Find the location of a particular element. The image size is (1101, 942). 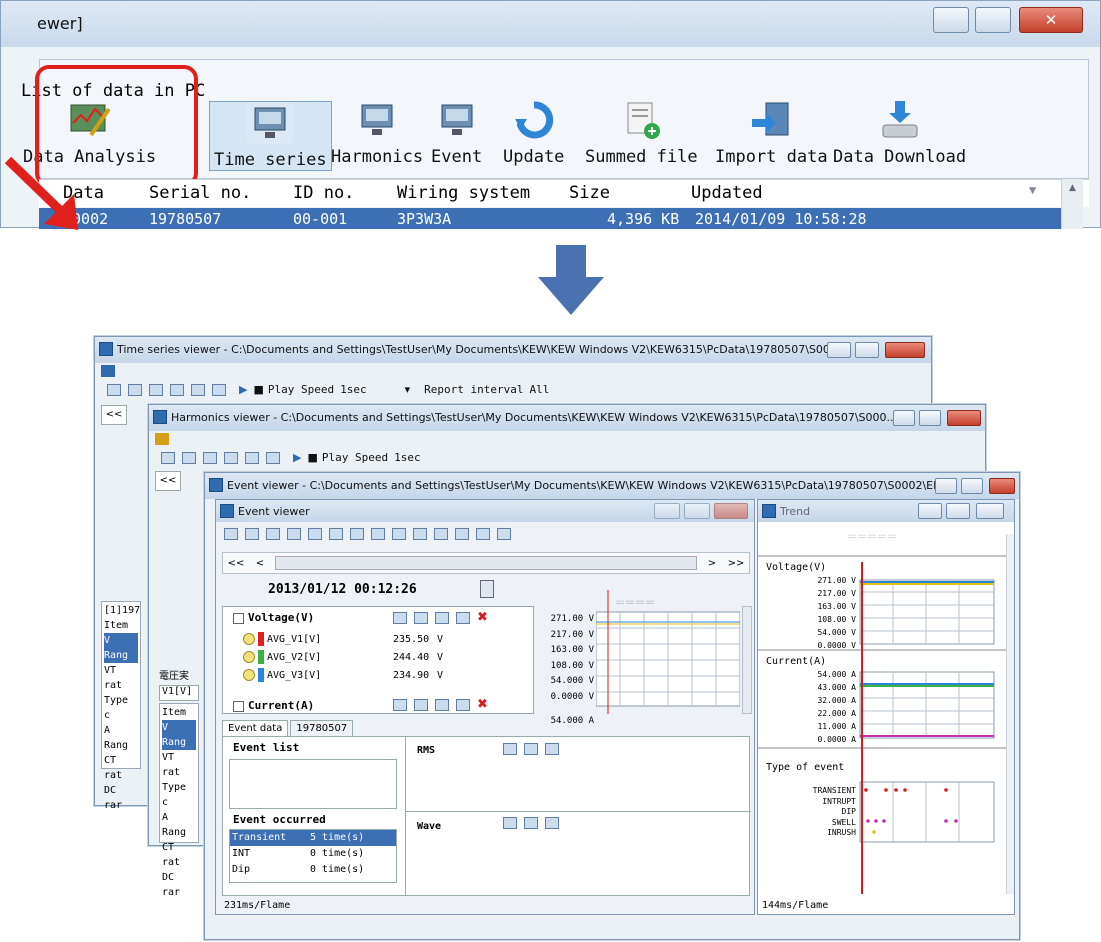

scrollbar: ▲ is located at coordinates (1072, 204).